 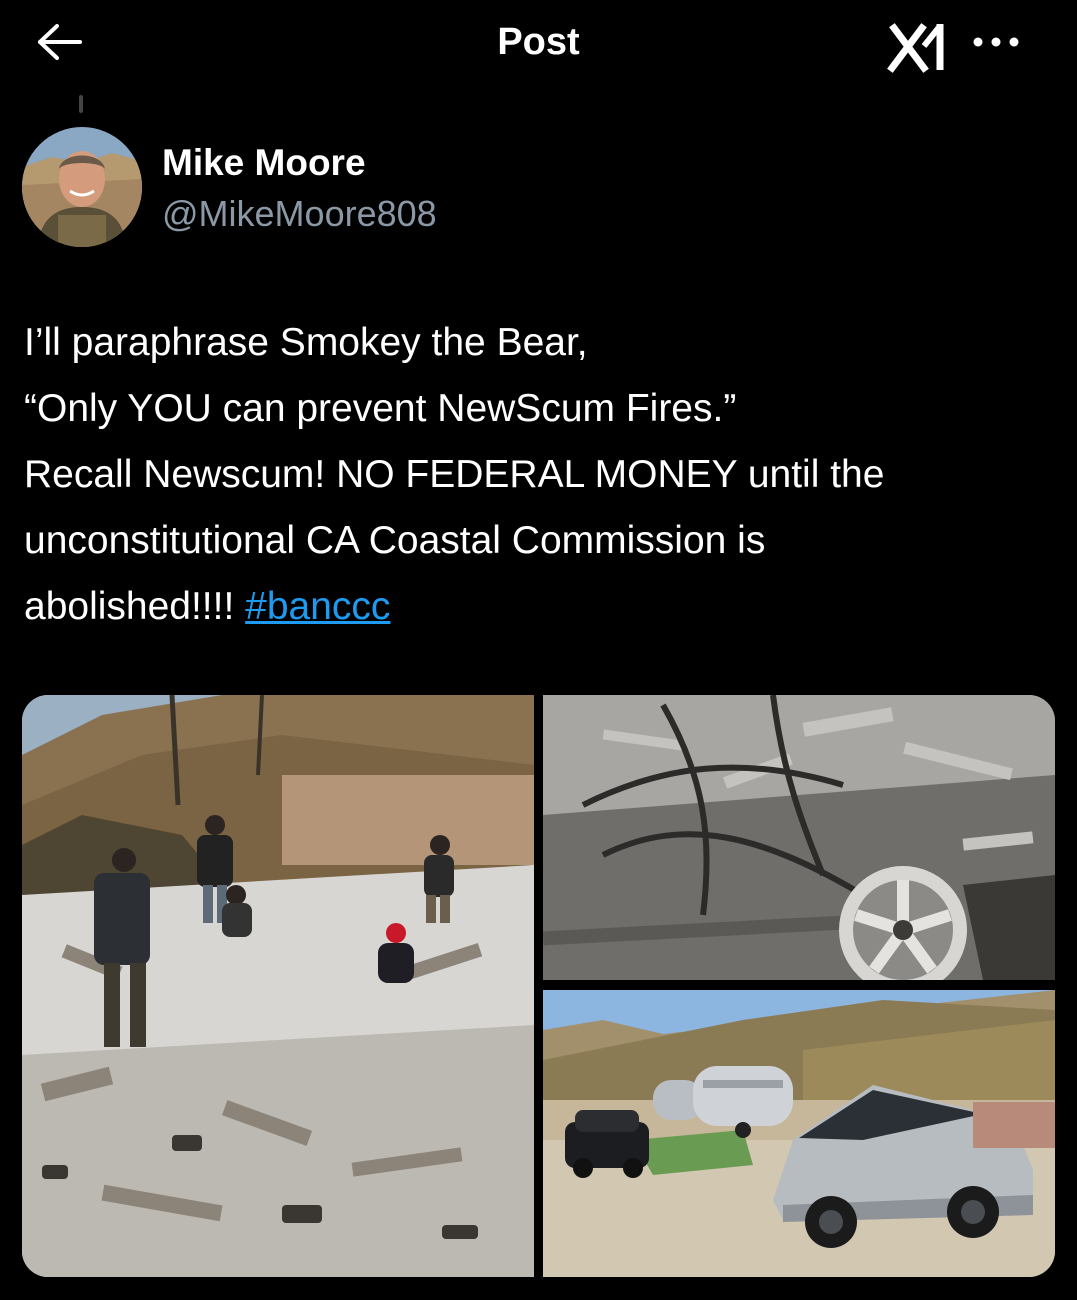 I want to click on more-options-button, so click(x=996, y=42).